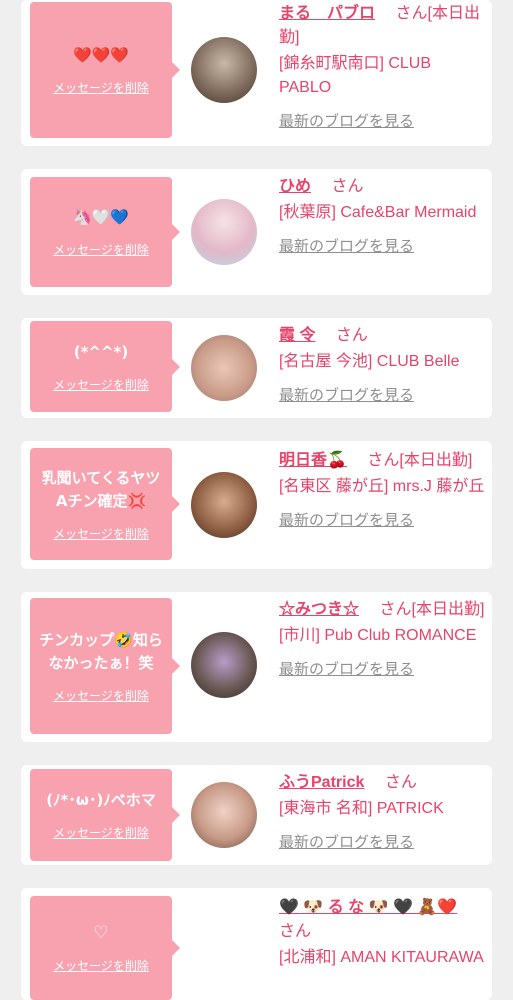 The width and height of the screenshot is (513, 1000). Describe the element at coordinates (368, 907) in the screenshot. I see `profile-name-link: 🖤 🐶 る な 🐶 🖤 🧸❤️` at that location.